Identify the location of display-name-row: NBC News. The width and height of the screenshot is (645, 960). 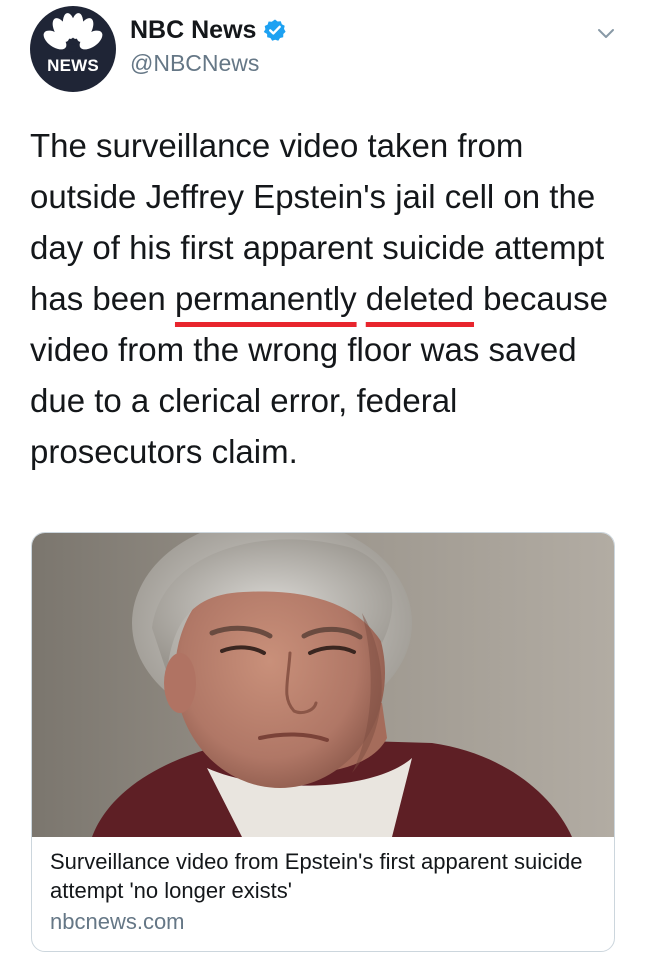
(208, 30).